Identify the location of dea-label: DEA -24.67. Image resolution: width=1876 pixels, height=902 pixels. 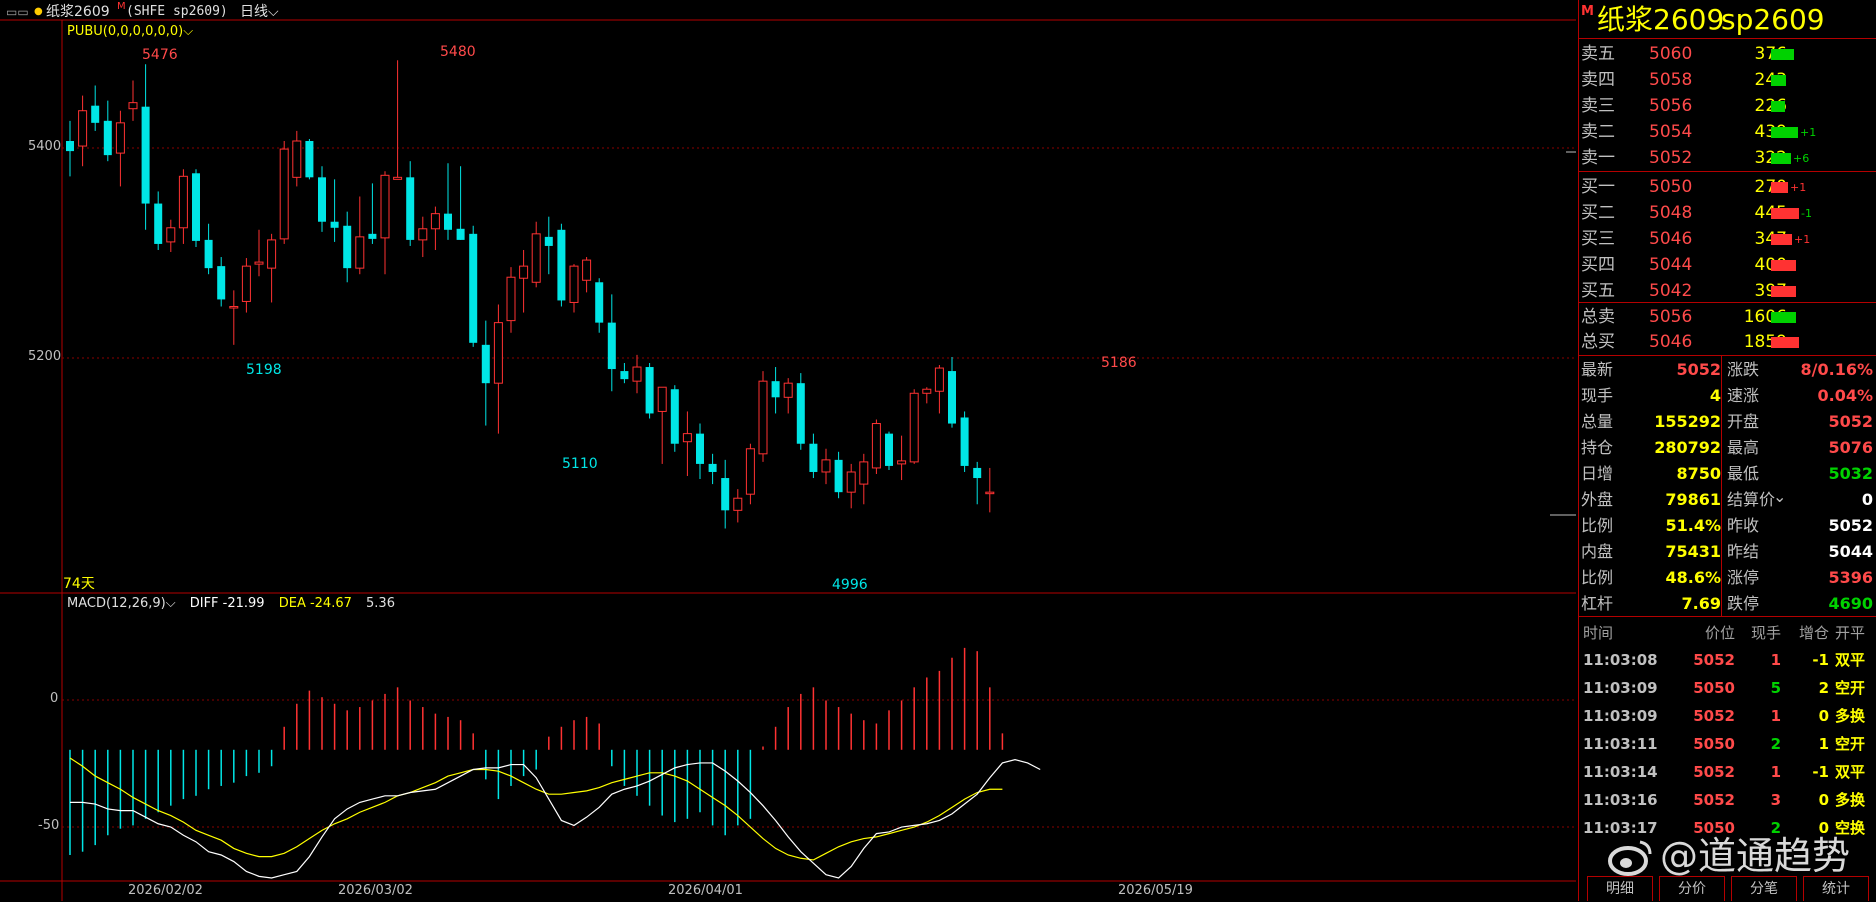
(315, 603).